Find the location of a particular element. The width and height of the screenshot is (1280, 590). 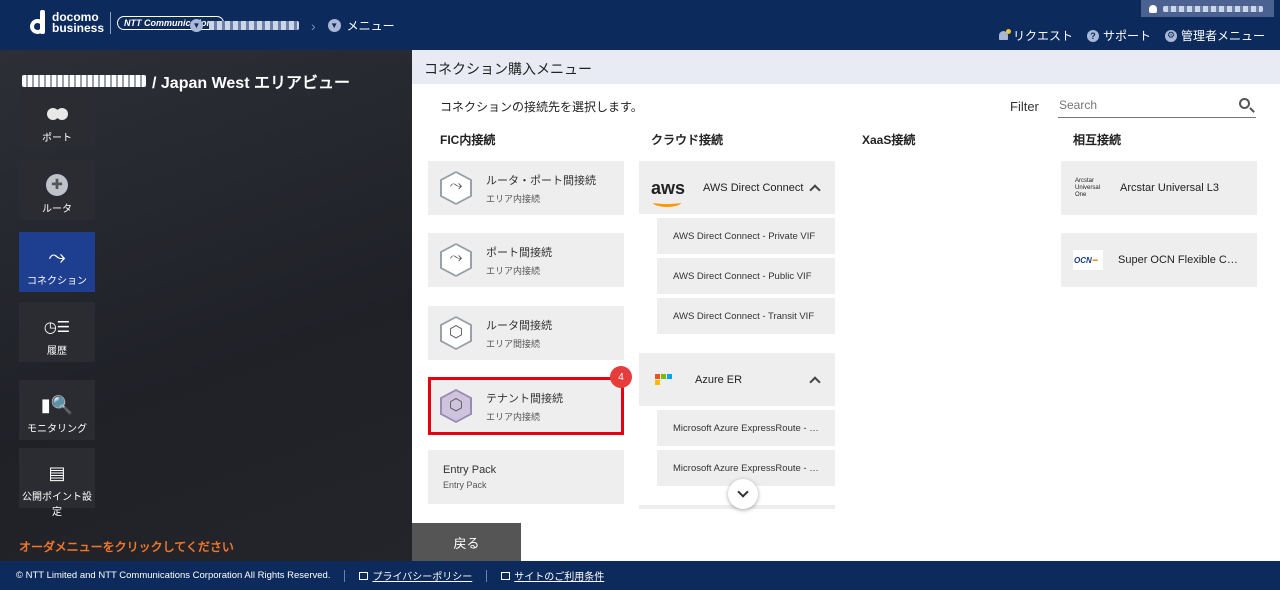

search-input is located at coordinates (1144, 105).